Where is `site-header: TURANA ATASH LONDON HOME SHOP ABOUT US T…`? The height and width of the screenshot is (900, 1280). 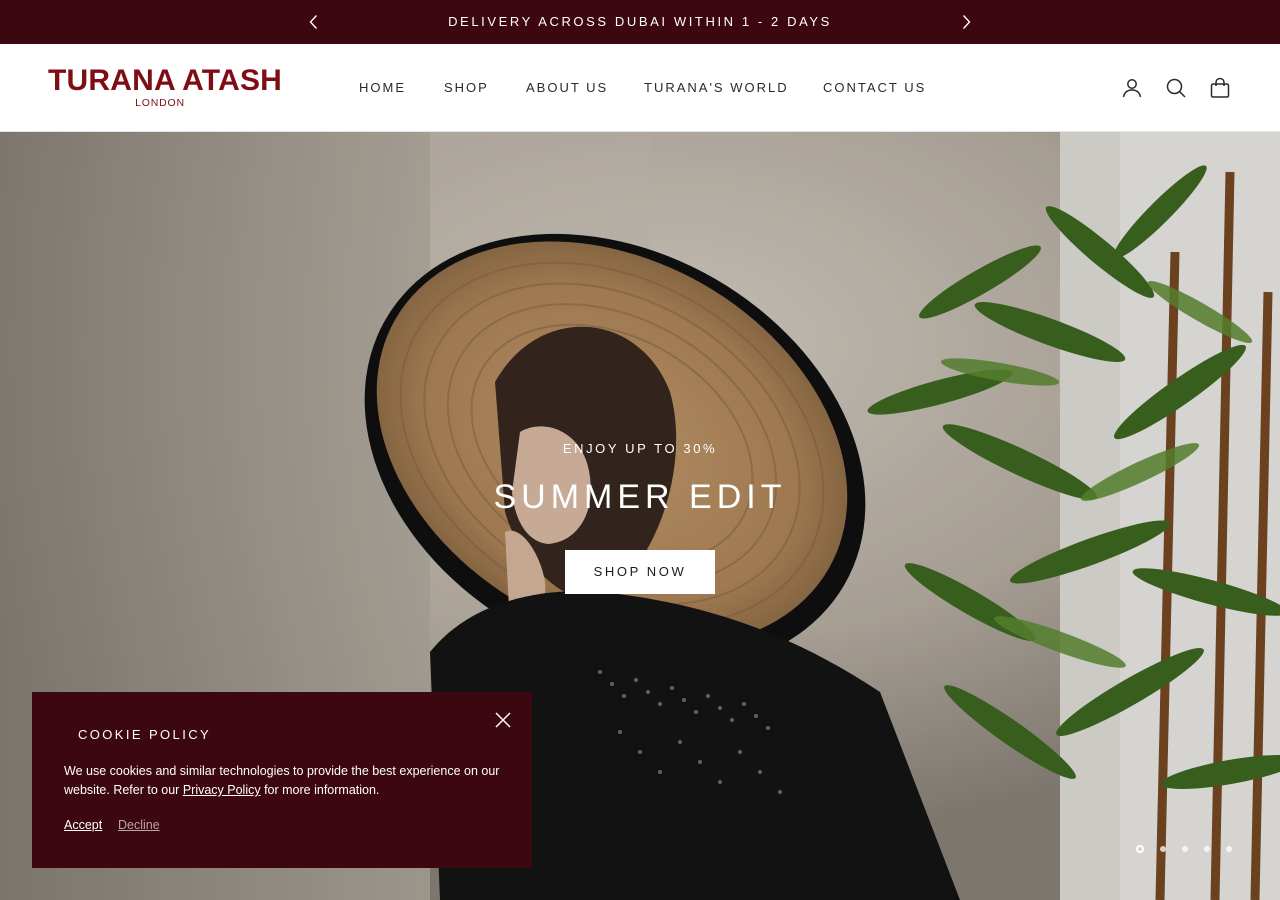 site-header: TURANA ATASH LONDON HOME SHOP ABOUT US T… is located at coordinates (640, 88).